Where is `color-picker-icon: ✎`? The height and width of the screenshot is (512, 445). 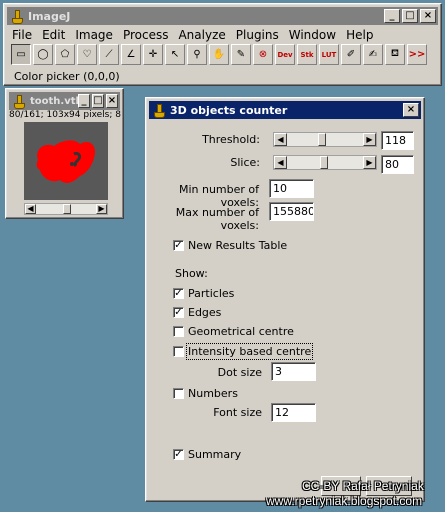
color-picker-icon: ✎ is located at coordinates (241, 54).